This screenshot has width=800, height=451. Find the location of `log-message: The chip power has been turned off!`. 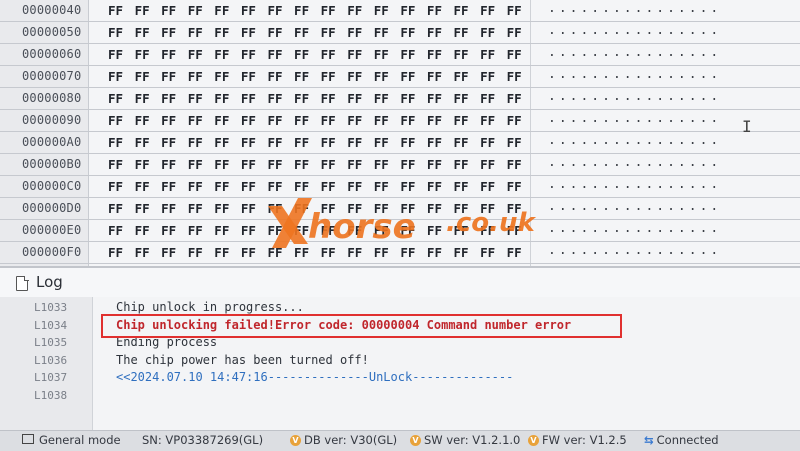

log-message: The chip power has been turned off! is located at coordinates (242, 359).